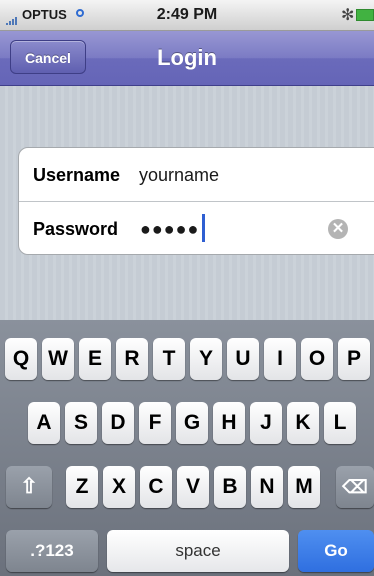 The width and height of the screenshot is (374, 576). What do you see at coordinates (336, 551) in the screenshot?
I see `go-key: Go` at bounding box center [336, 551].